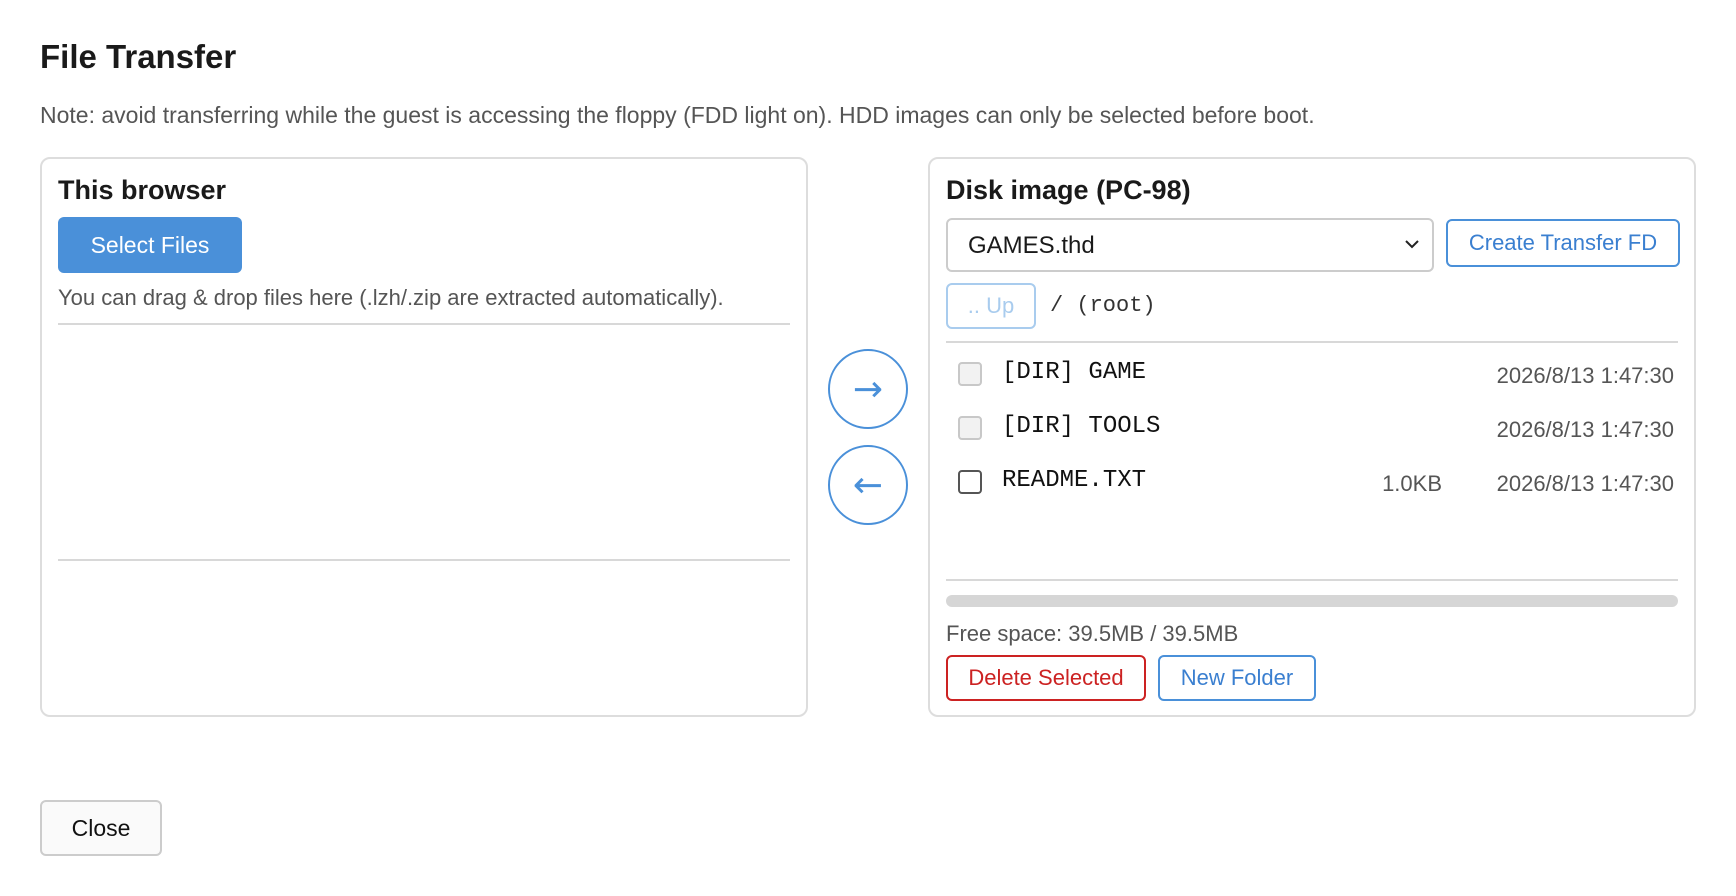 The image size is (1736, 896). What do you see at coordinates (991, 306) in the screenshot?
I see `up-directory-button: .. Up` at bounding box center [991, 306].